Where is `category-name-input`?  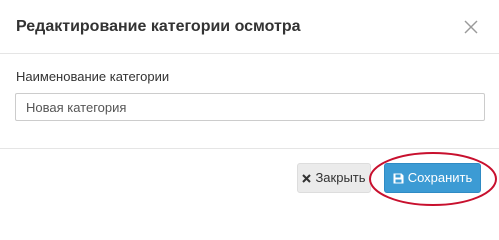
category-name-input is located at coordinates (250, 107).